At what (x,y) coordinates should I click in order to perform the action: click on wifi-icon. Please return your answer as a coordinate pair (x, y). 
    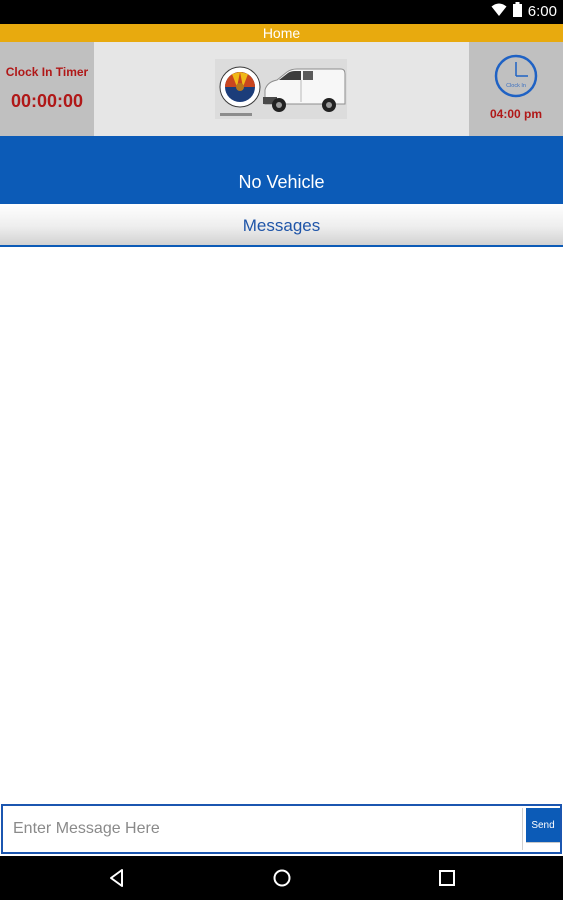
    Looking at the image, I should click on (499, 12).